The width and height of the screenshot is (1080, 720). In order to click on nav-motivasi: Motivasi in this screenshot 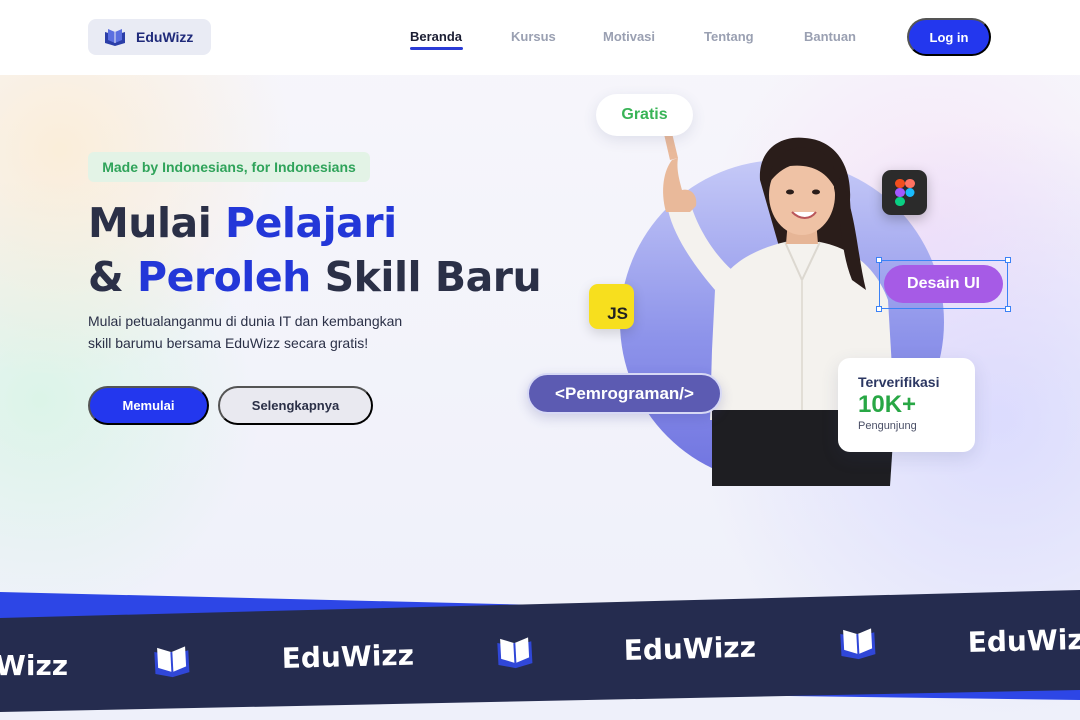, I will do `click(629, 36)`.